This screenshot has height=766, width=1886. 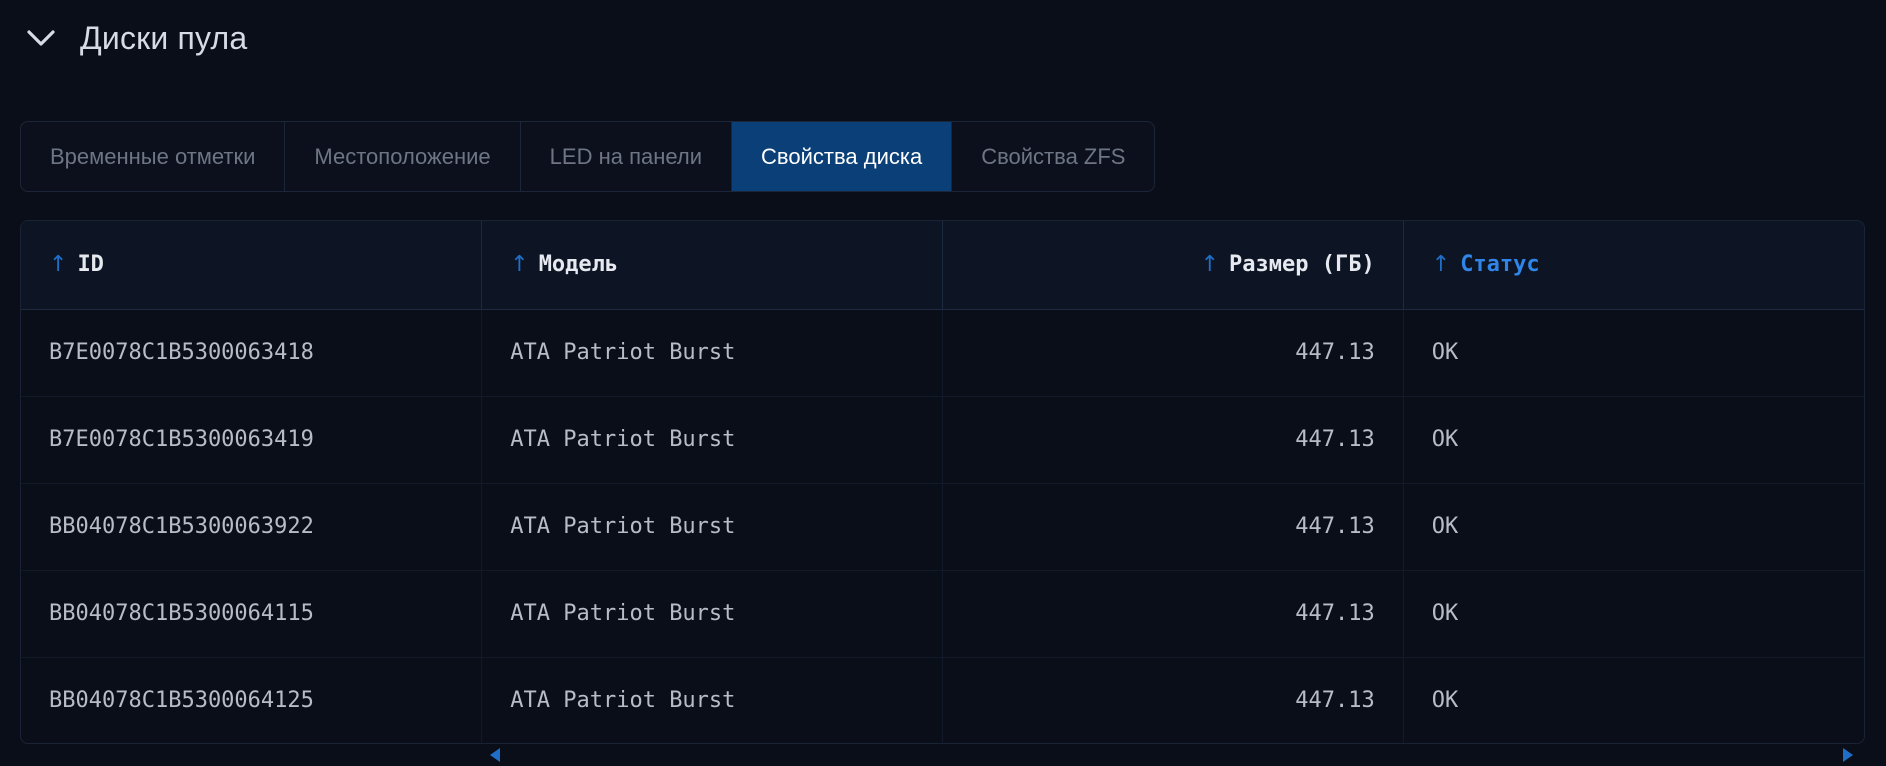 I want to click on table-header-row: ↑ ID ↑ Модель ↑ Размер (ГБ) ↑ Статус, so click(x=942, y=265).